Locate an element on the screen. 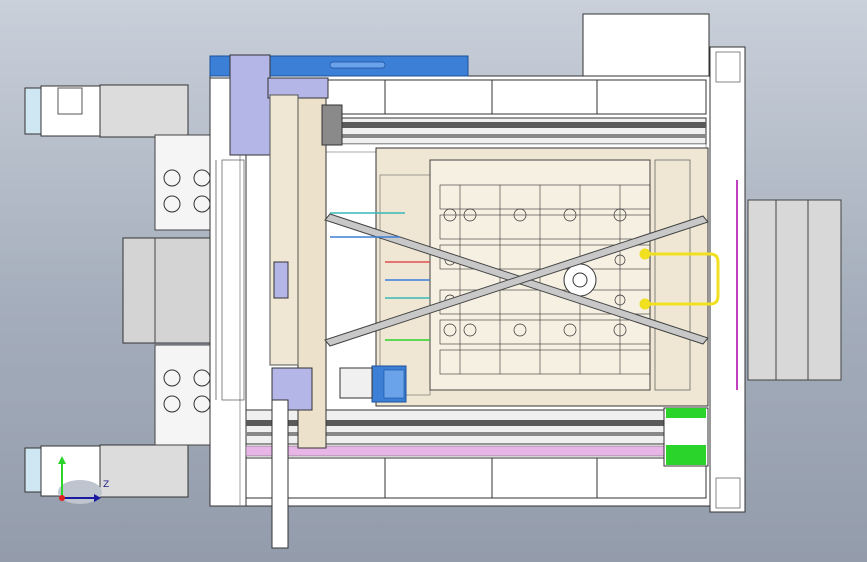 The height and width of the screenshot is (562, 867). right-side-pads is located at coordinates (794, 290).